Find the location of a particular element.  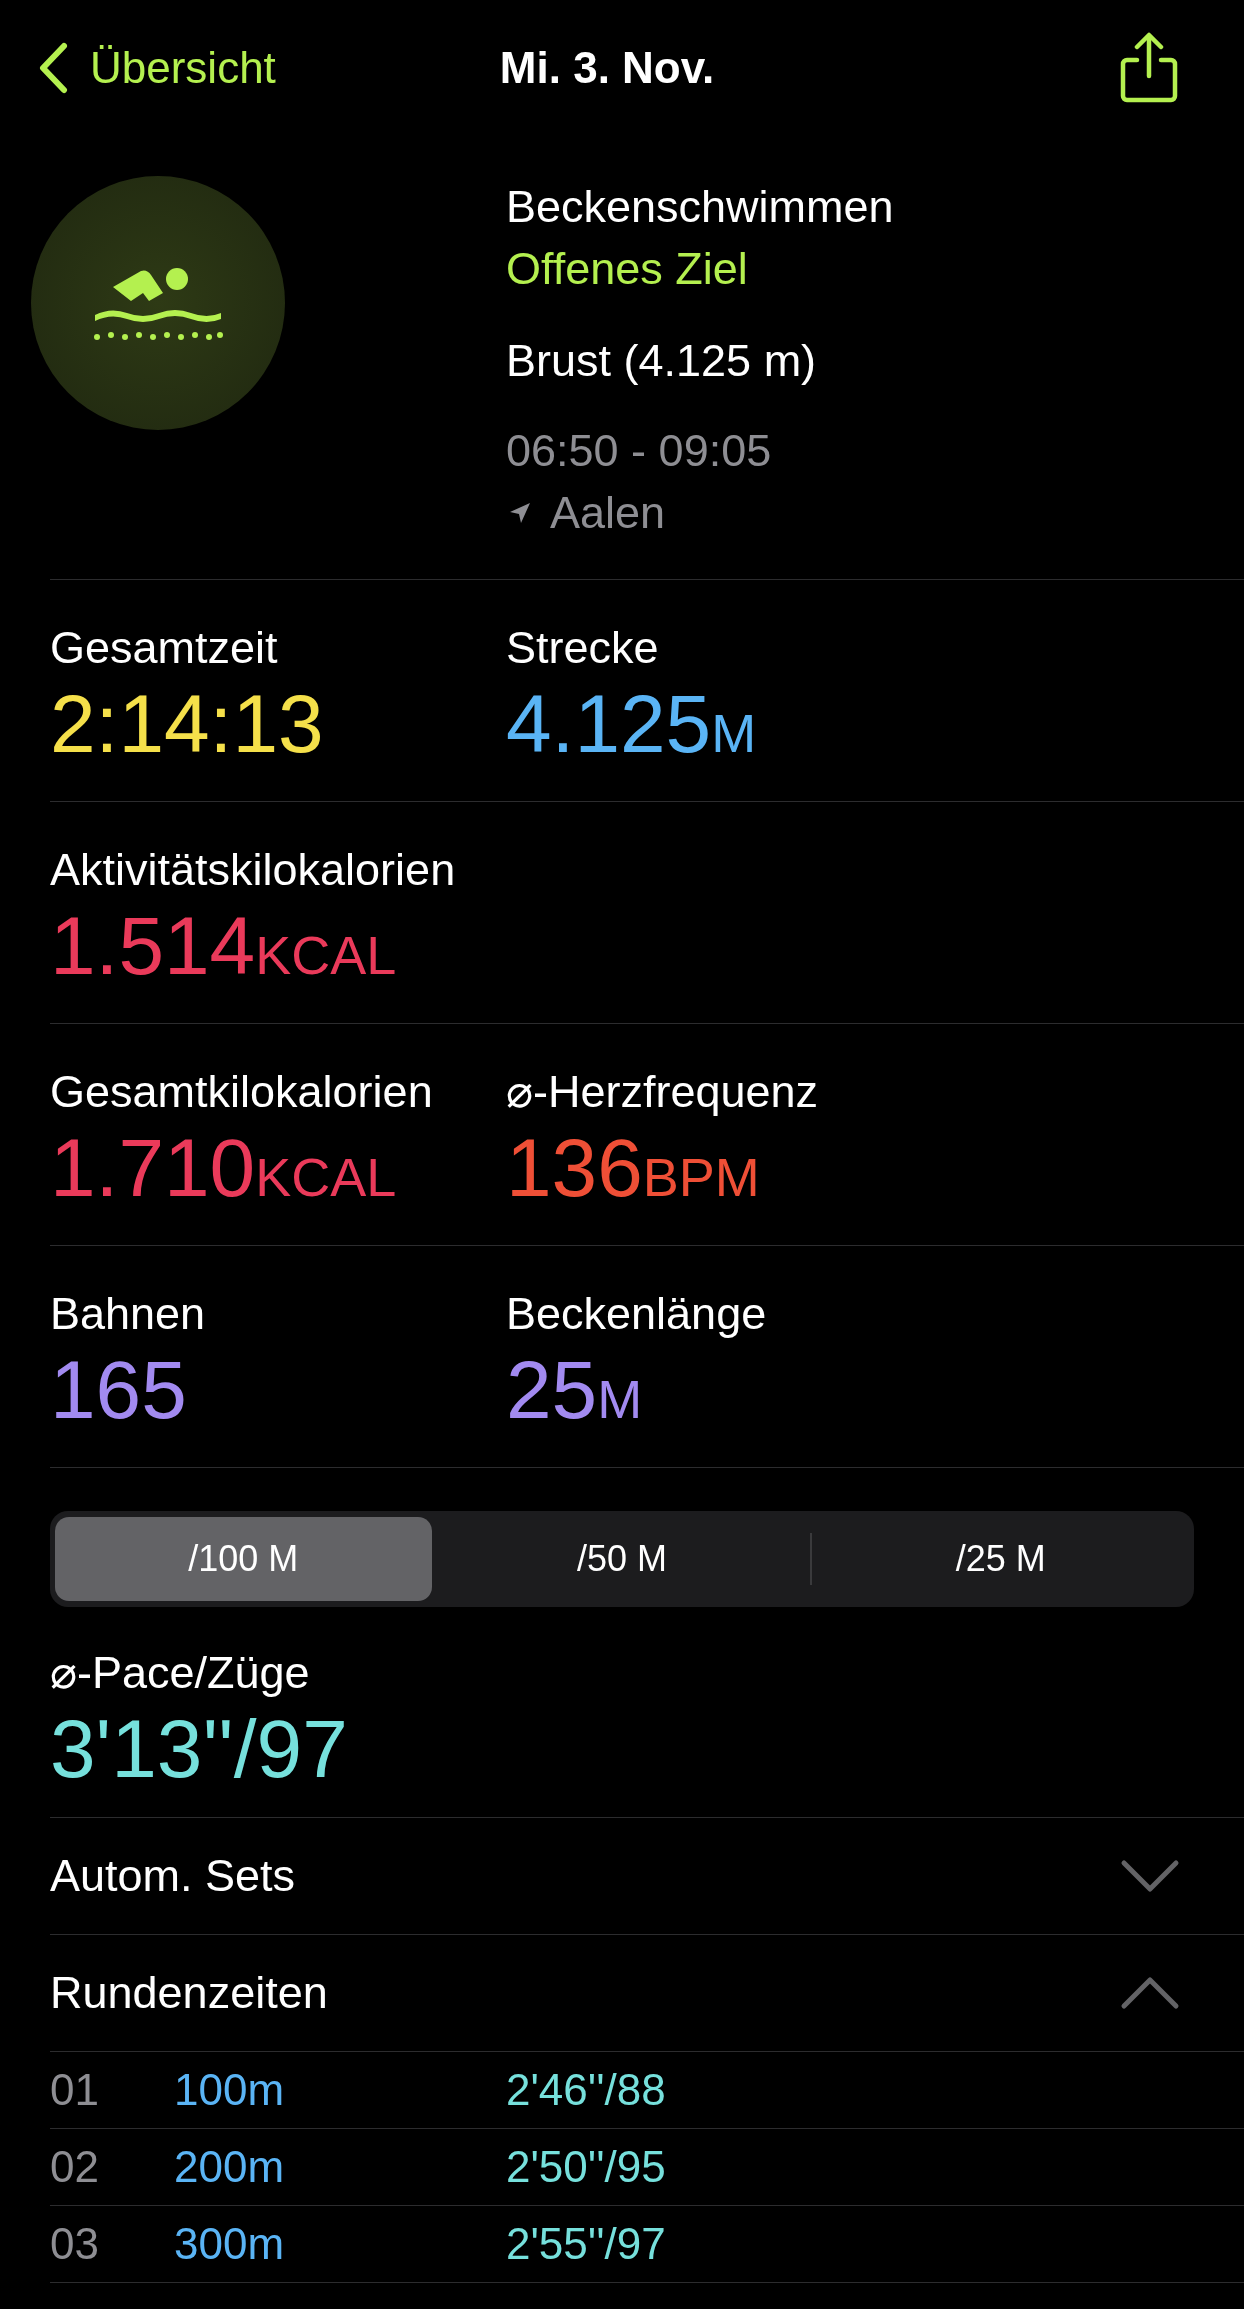

lap-distance: 300m is located at coordinates (230, 2244).